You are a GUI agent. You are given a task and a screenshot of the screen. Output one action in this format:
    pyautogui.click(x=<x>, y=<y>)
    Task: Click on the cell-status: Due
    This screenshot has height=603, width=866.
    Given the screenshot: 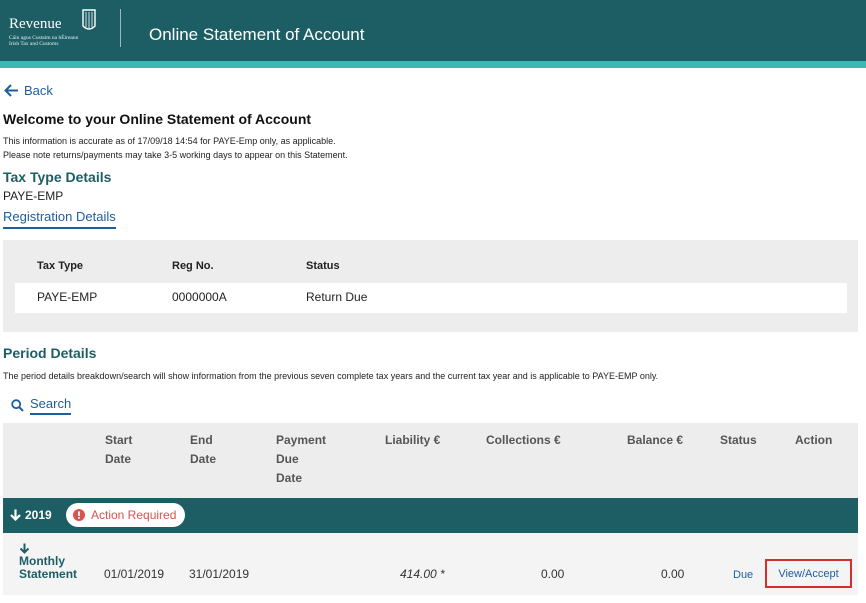 What is the action you would take?
    pyautogui.click(x=743, y=575)
    